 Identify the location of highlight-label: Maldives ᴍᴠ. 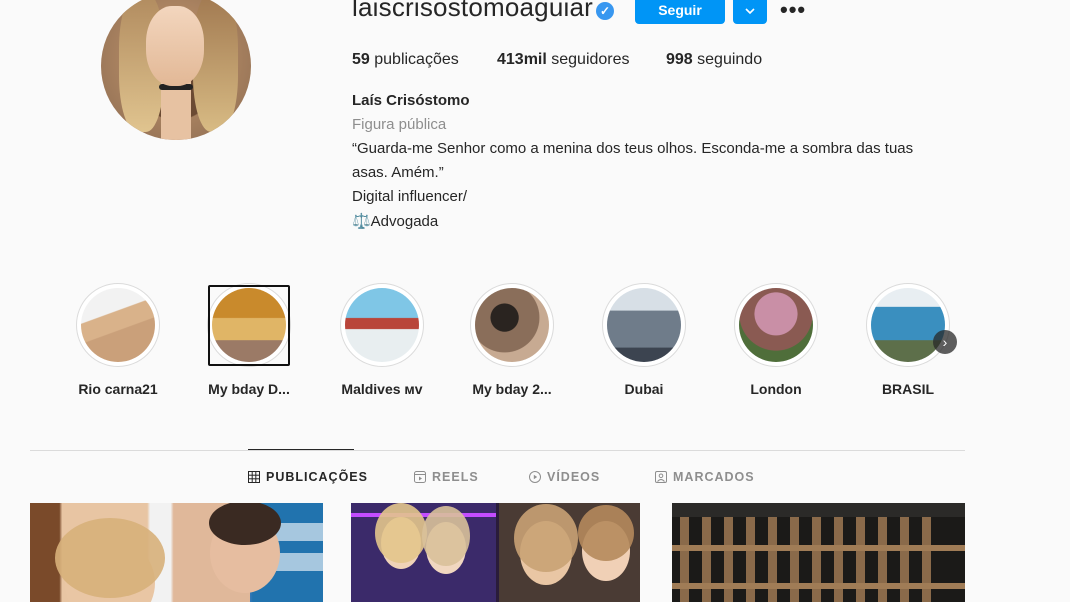
(382, 389).